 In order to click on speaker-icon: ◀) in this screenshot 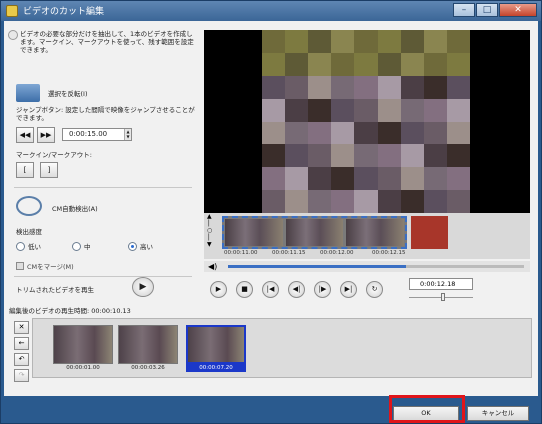, I will do `click(212, 266)`.